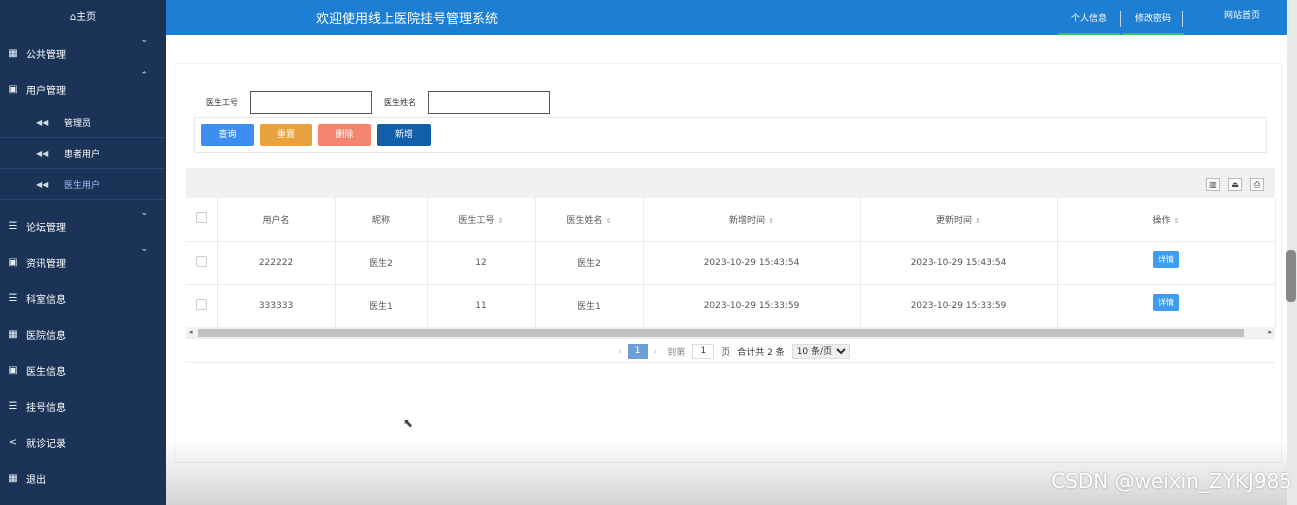 The width and height of the screenshot is (1297, 505). What do you see at coordinates (46, 444) in the screenshot?
I see `sidebar-item-label: 就诊记录` at bounding box center [46, 444].